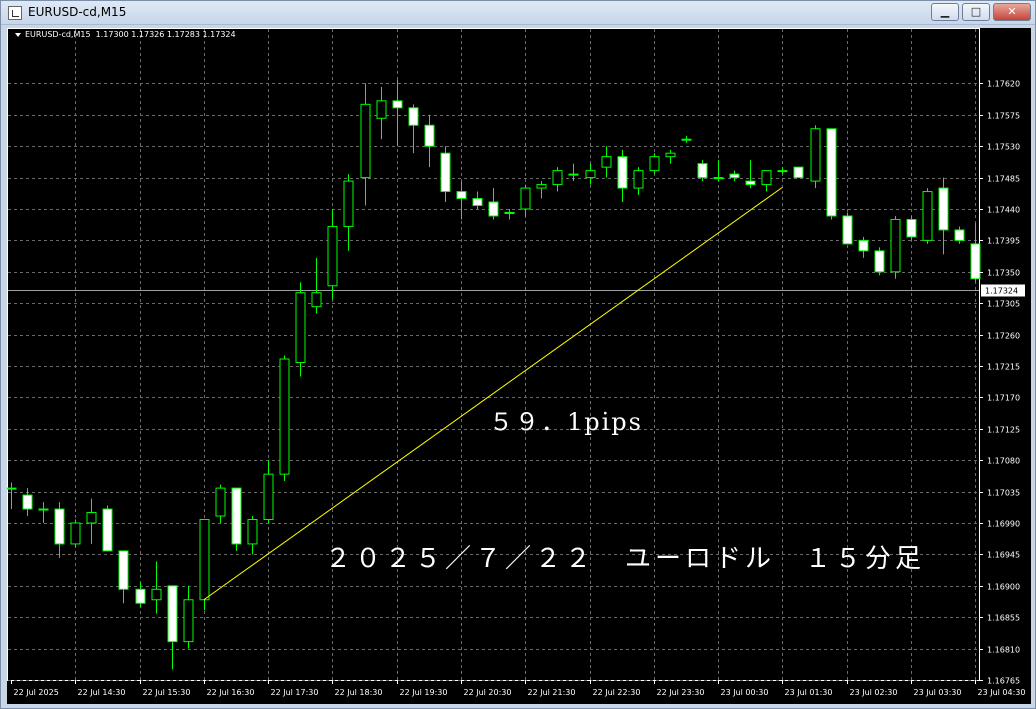 The width and height of the screenshot is (1036, 709). What do you see at coordinates (625, 559) in the screenshot?
I see `chart-title-annotation: ２０２５／７／２２ ユーロドル １５分足` at bounding box center [625, 559].